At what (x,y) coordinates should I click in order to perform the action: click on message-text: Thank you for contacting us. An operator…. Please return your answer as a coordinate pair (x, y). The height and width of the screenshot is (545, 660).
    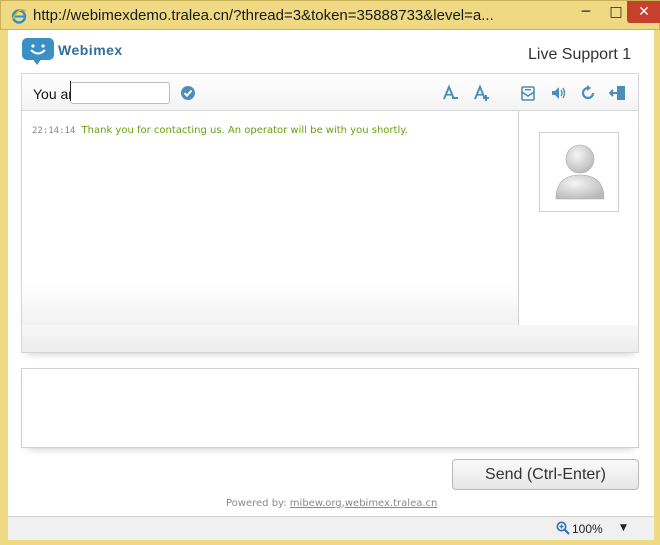
    Looking at the image, I should click on (244, 130).